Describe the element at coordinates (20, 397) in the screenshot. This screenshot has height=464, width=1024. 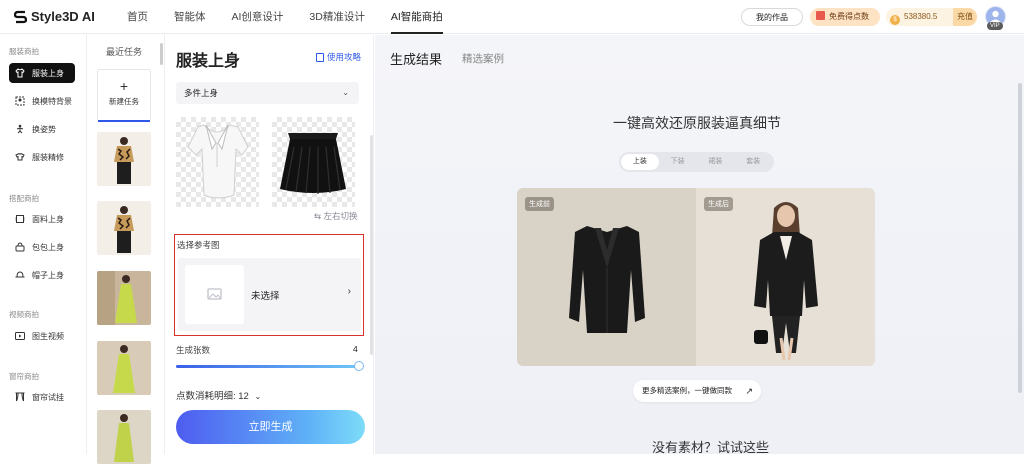
I see `curtain-icon` at that location.